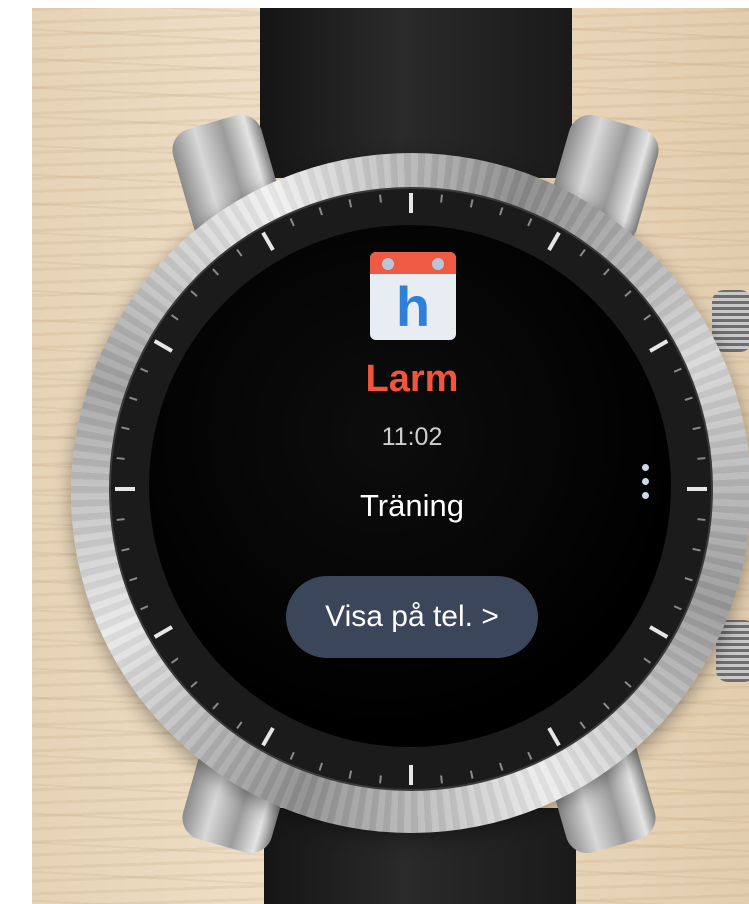 This screenshot has height=904, width=749. I want to click on calendar-icon: h, so click(413, 296).